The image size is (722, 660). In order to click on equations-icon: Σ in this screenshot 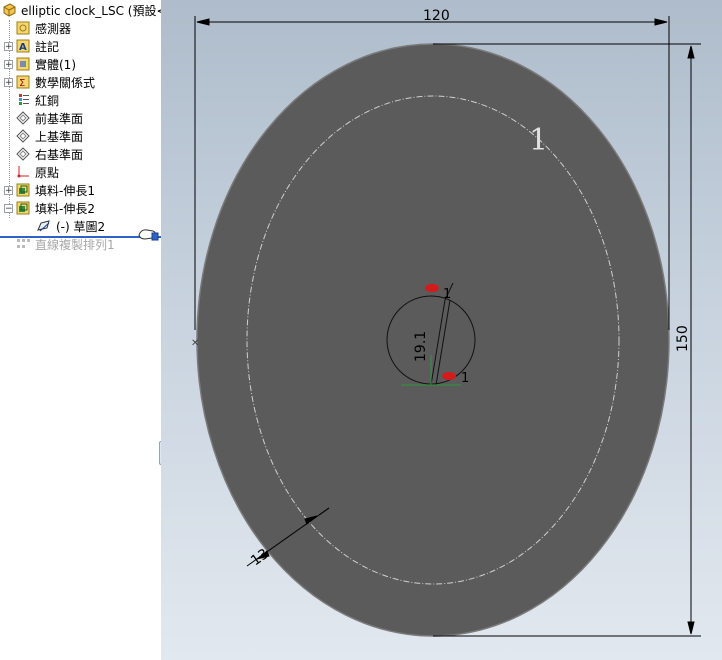, I will do `click(23, 82)`.